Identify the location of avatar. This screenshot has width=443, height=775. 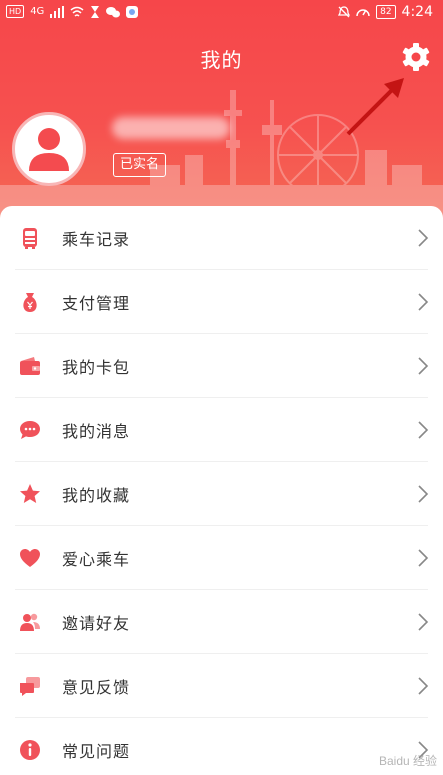
(49, 149).